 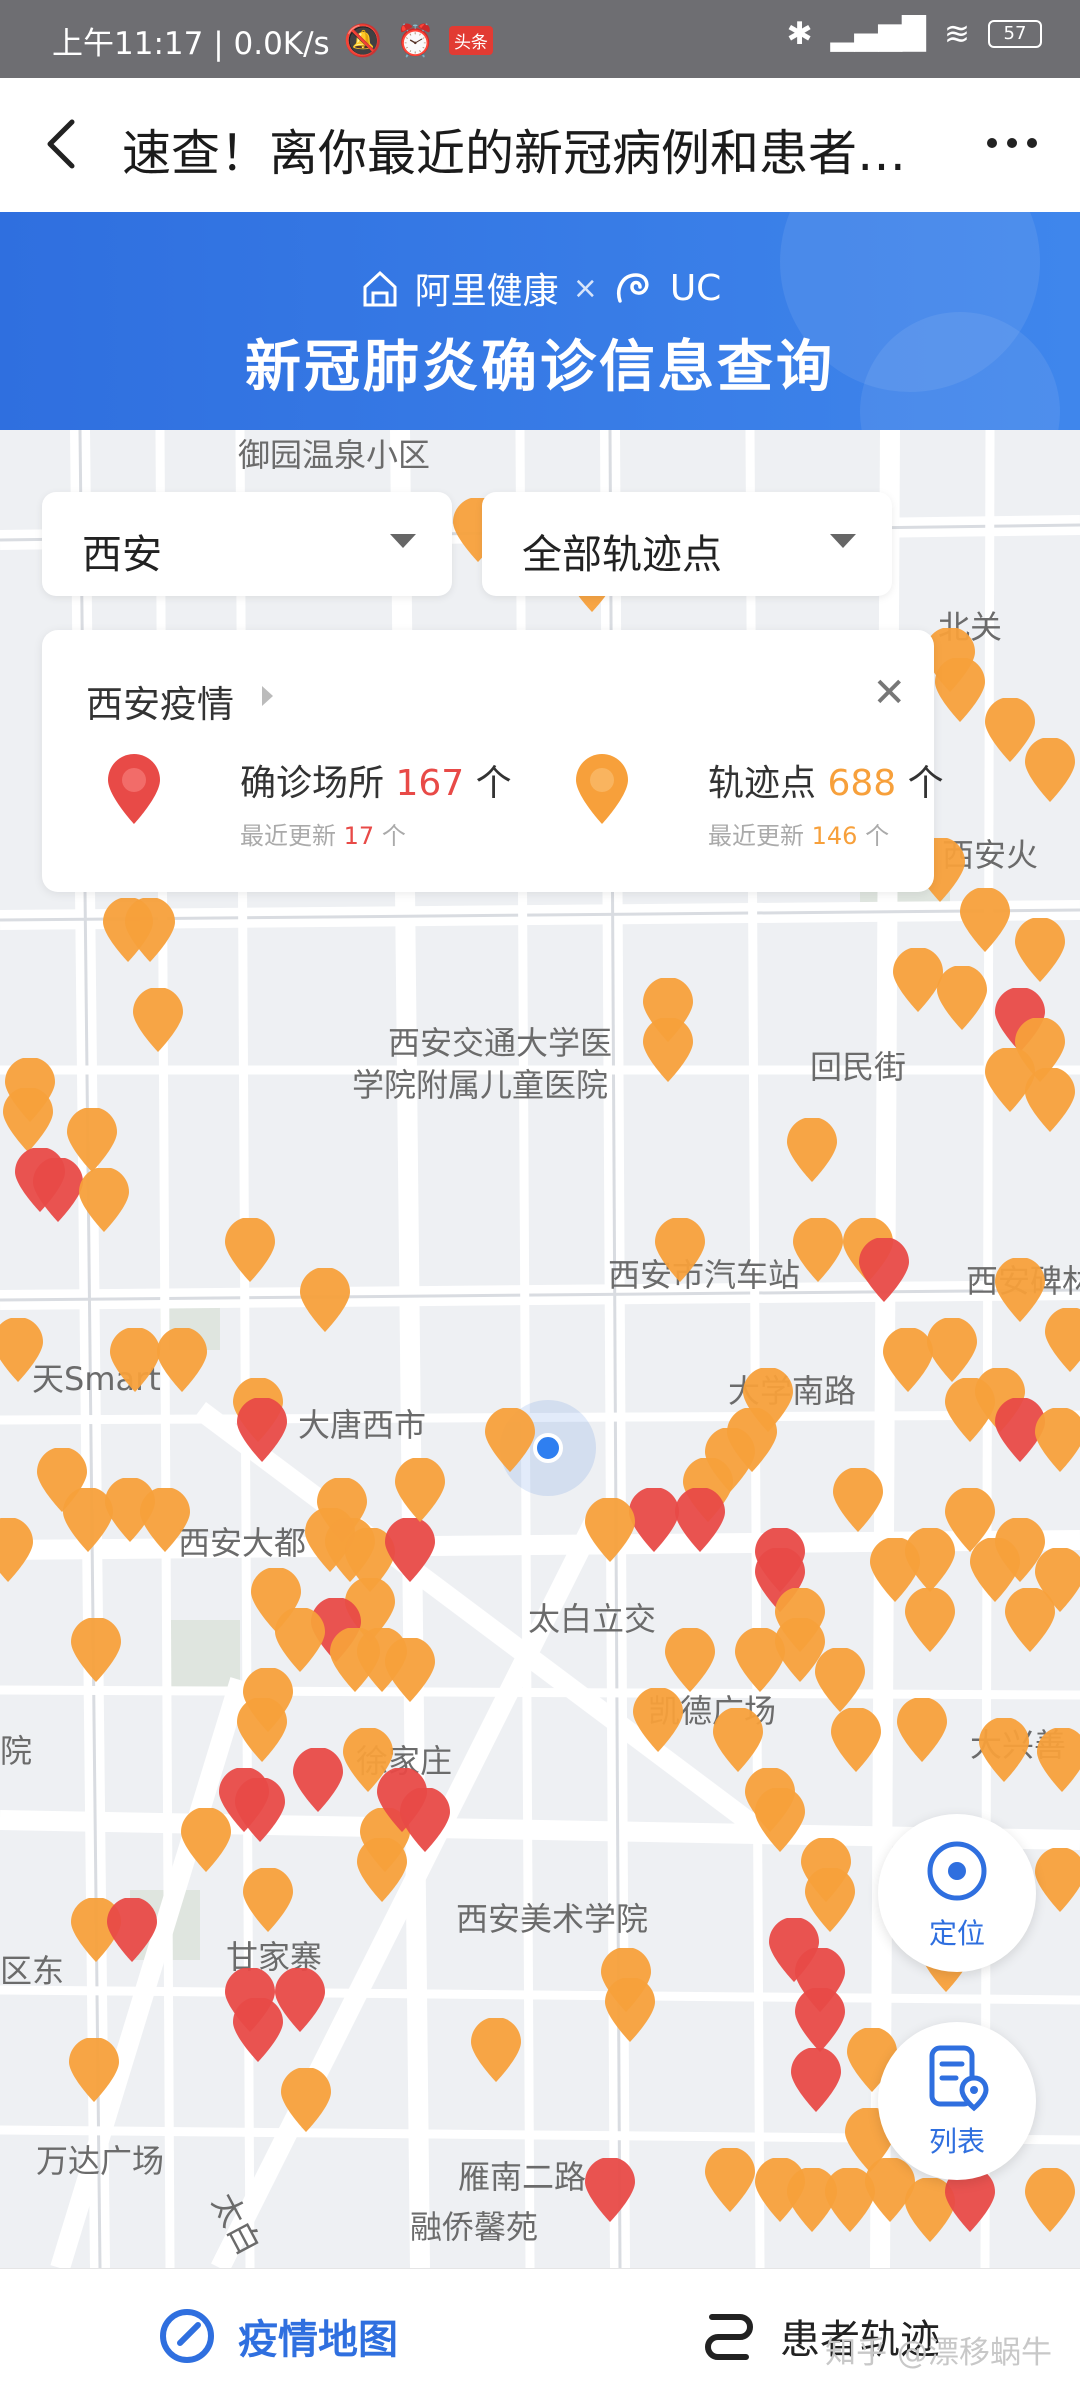 What do you see at coordinates (622, 555) in the screenshot?
I see `point-type-dropdown-value: 全部轨迹点` at bounding box center [622, 555].